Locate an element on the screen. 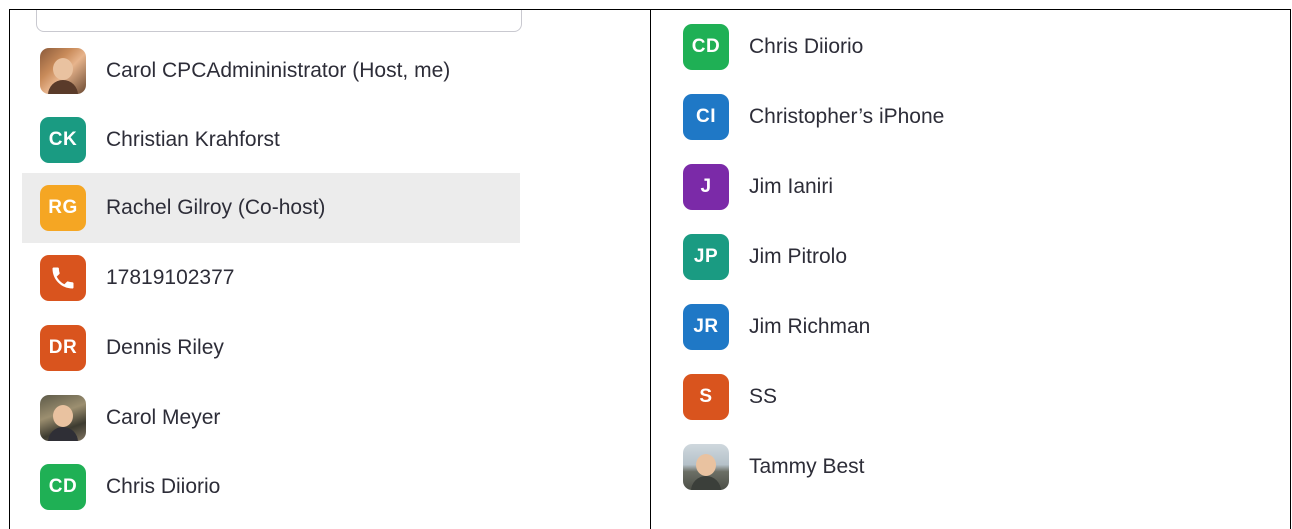 Image resolution: width=1292 pixels, height=529 pixels. participant-row-christopher-s-iphone: CI Christopher’s iPhone is located at coordinates (971, 117).